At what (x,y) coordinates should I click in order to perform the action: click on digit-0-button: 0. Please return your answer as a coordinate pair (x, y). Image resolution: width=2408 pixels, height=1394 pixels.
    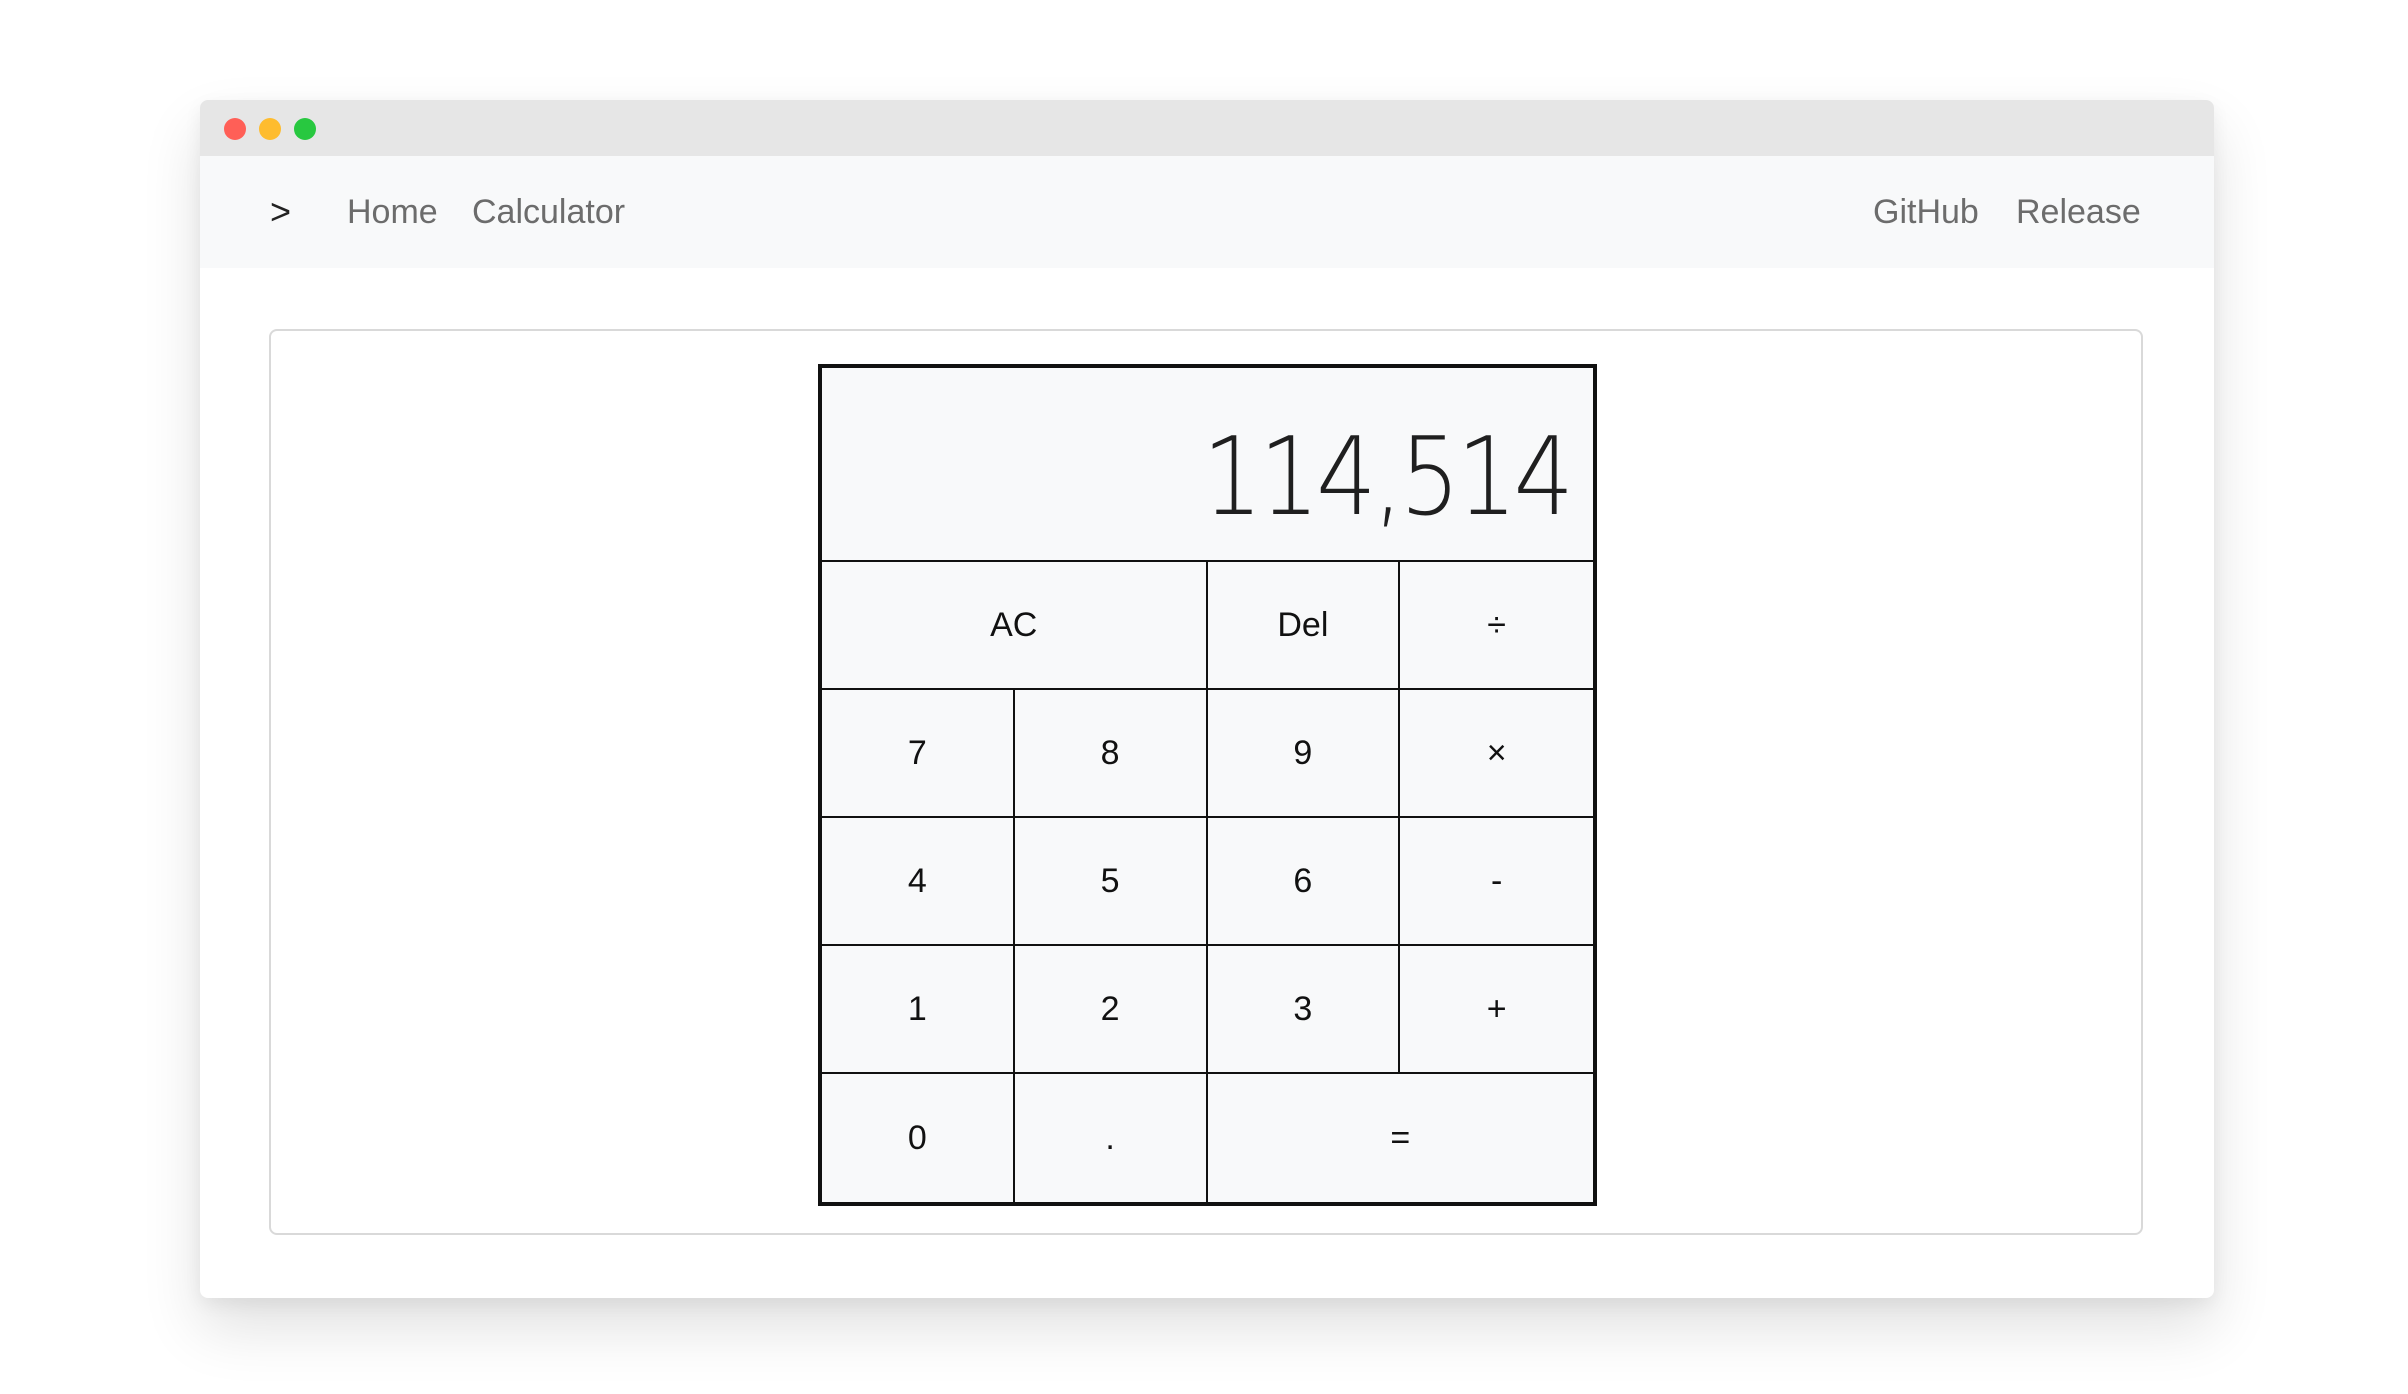
    Looking at the image, I should click on (918, 1138).